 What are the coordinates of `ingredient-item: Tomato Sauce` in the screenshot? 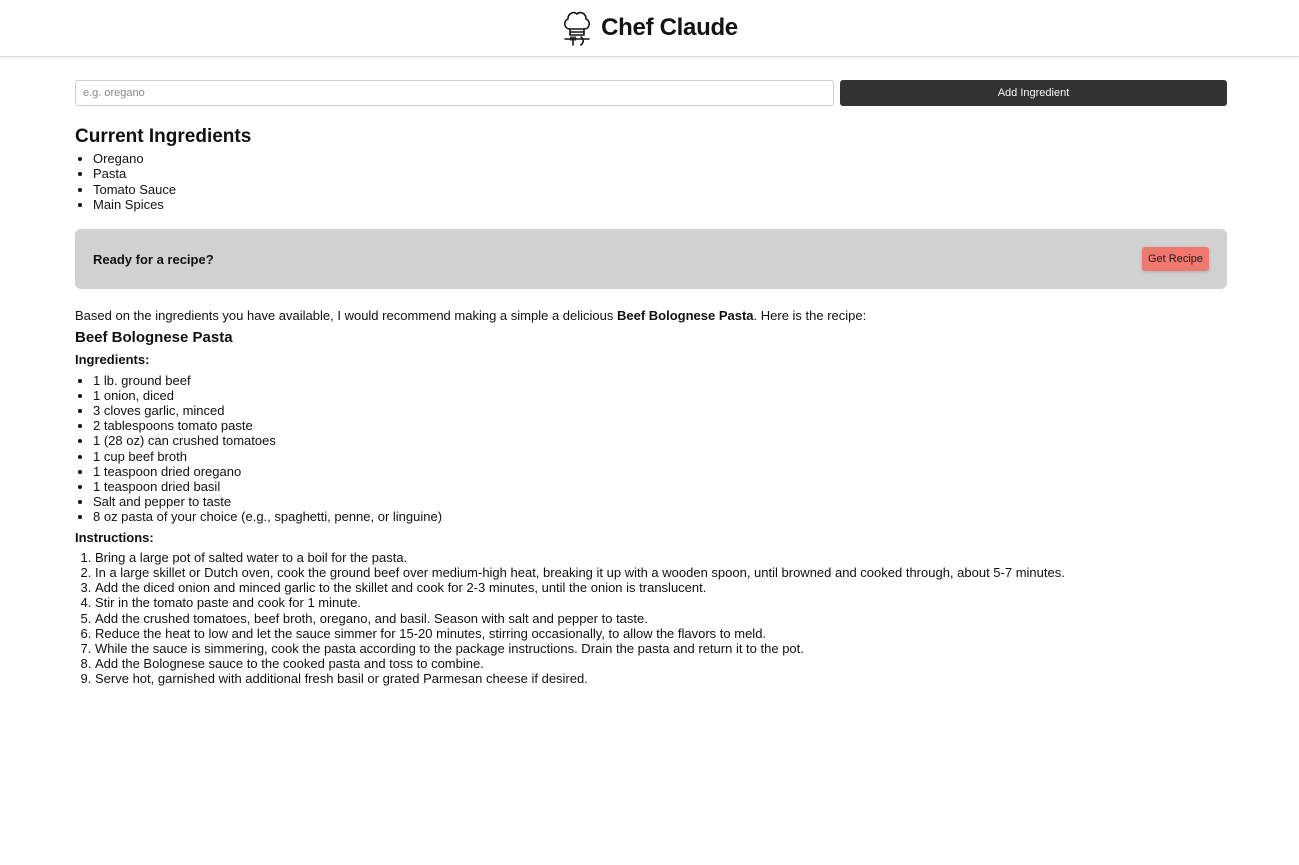 It's located at (660, 189).